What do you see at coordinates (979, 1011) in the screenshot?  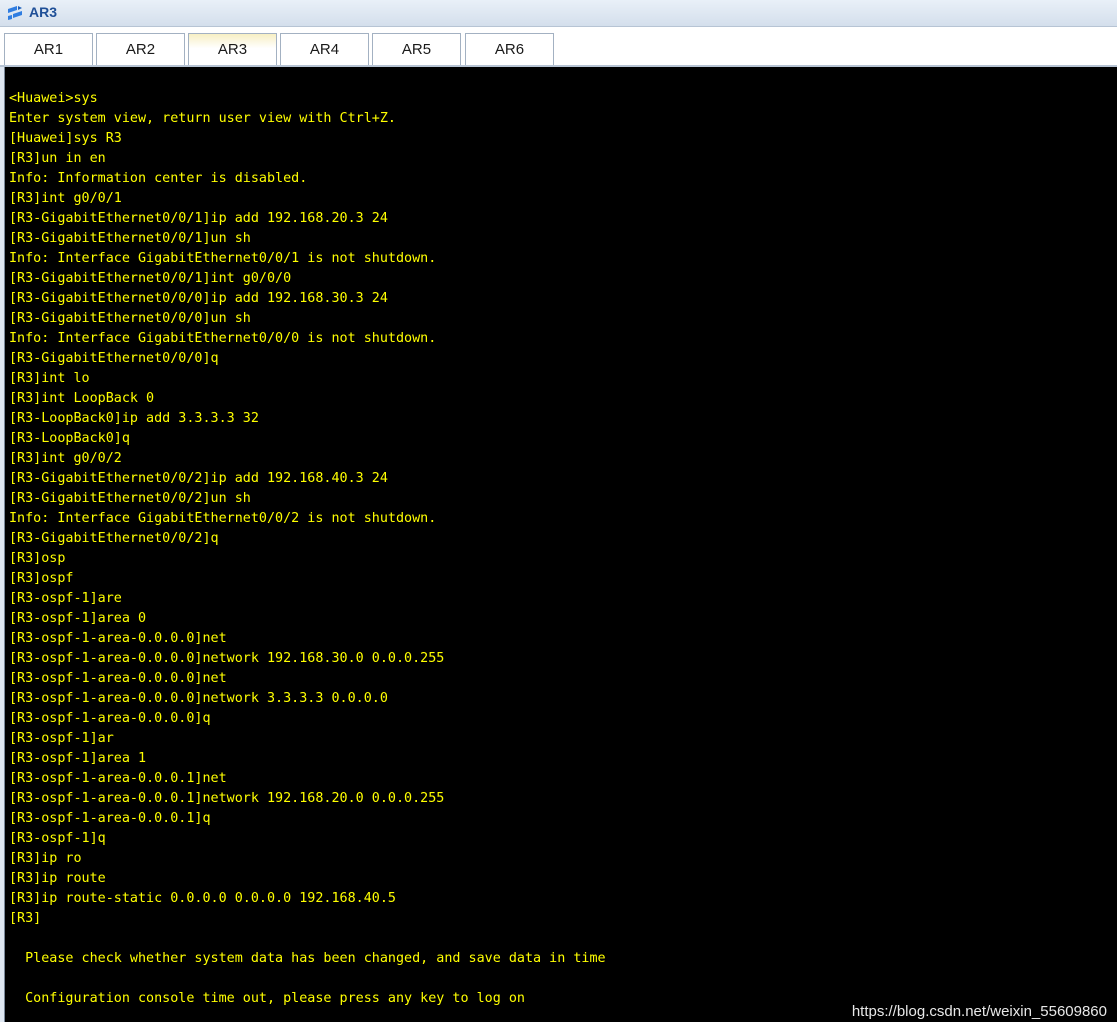 I see `watermark-text: https://blog.csdn.net/weixin_55609860` at bounding box center [979, 1011].